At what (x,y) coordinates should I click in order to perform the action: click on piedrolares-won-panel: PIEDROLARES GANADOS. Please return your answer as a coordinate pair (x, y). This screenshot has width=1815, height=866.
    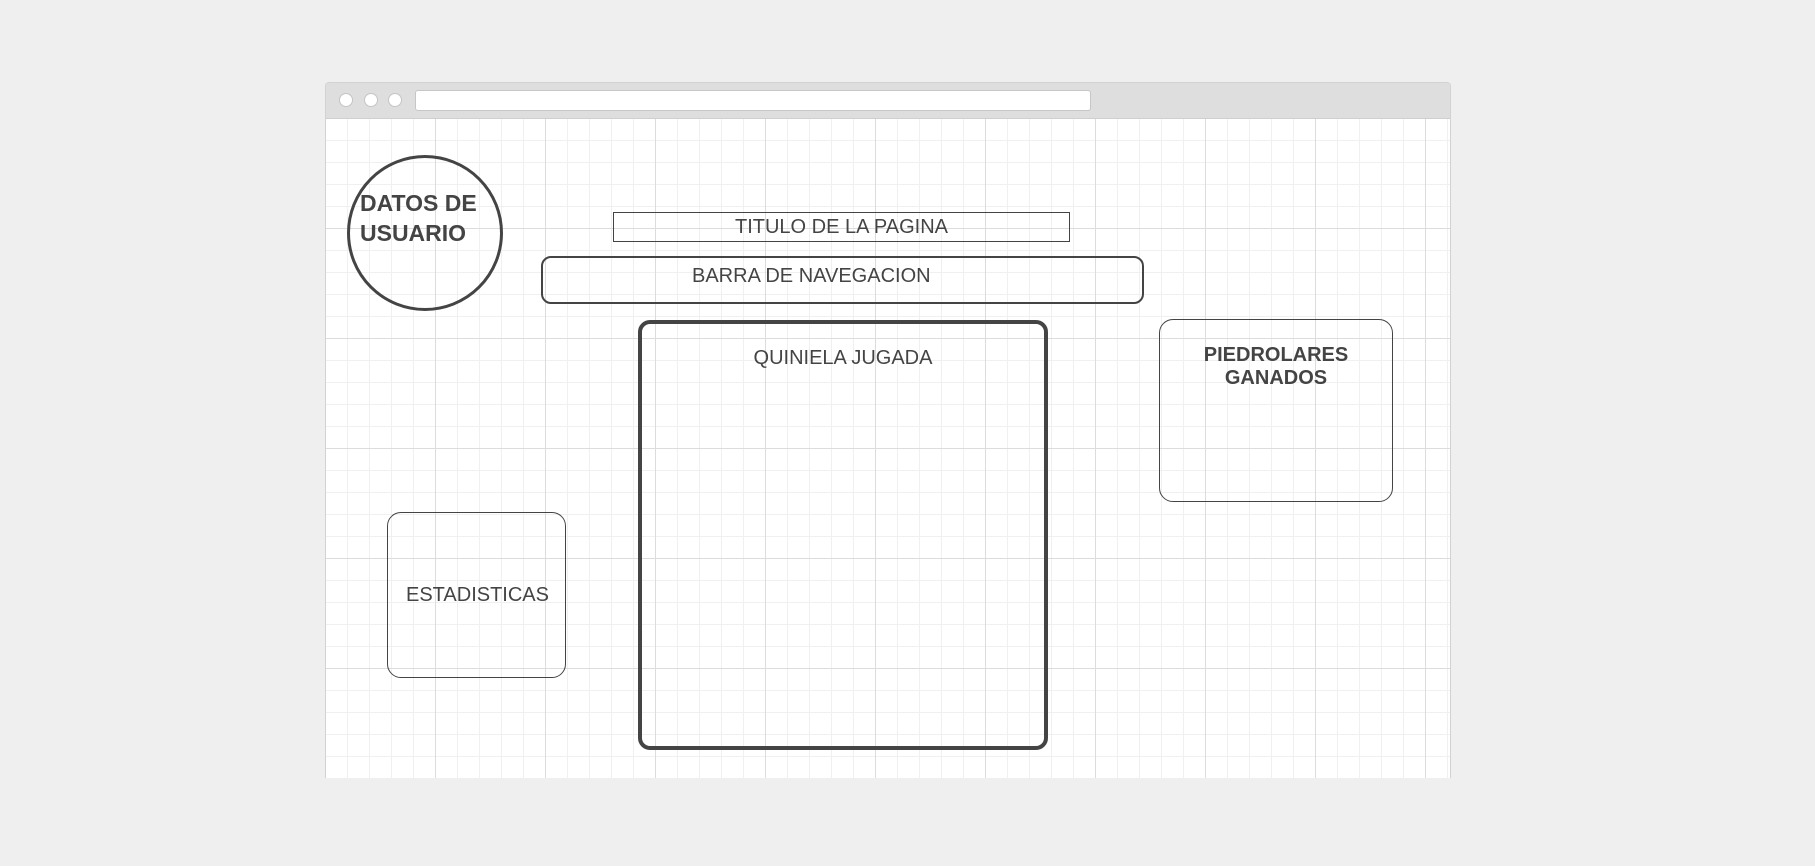
    Looking at the image, I should click on (1276, 410).